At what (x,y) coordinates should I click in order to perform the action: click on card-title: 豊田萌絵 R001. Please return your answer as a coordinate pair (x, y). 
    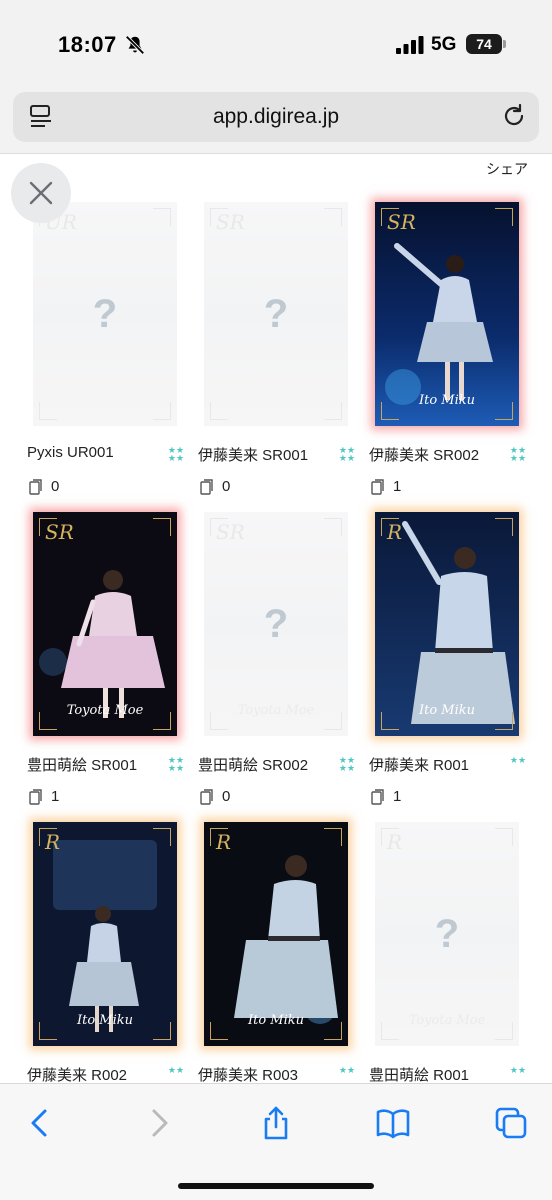
    Looking at the image, I should click on (419, 1075).